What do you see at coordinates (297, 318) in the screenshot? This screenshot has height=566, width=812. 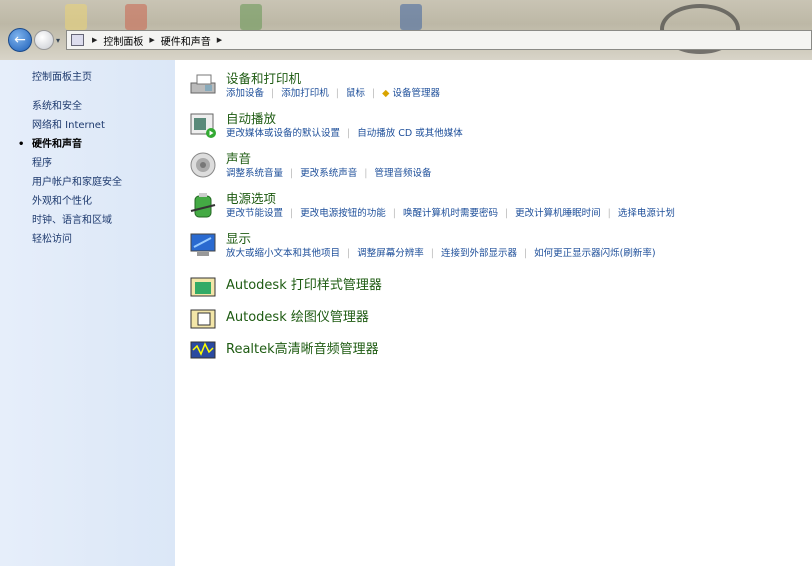 I see `item-label: Autodesk 绘图仪管理器` at bounding box center [297, 318].